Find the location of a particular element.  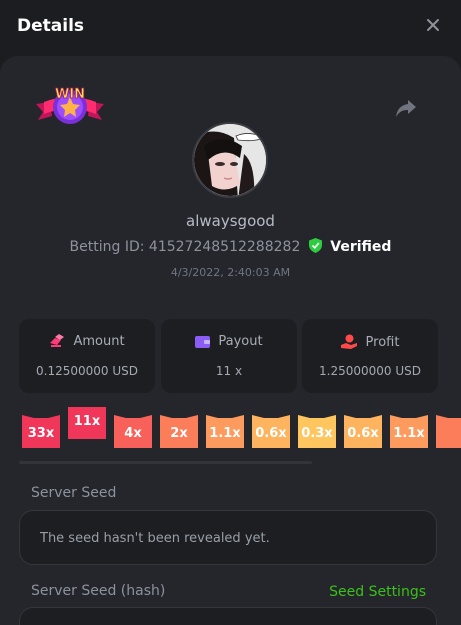

server-seed-hash-field is located at coordinates (228, 616).